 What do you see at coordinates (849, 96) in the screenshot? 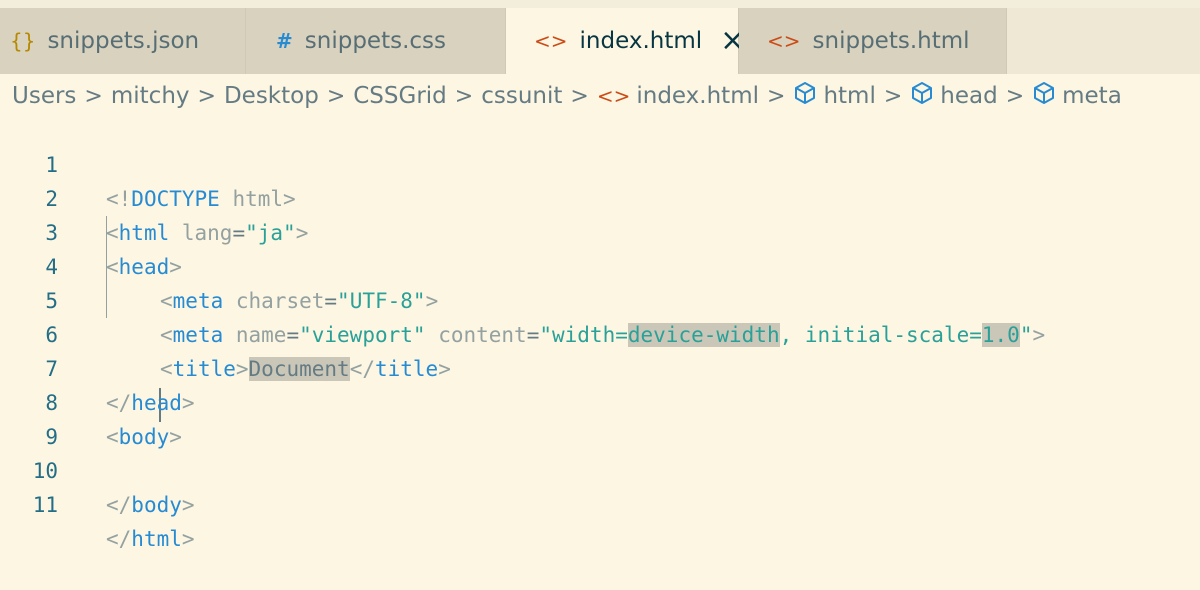
I see `breadcrumb-item-html: html` at bounding box center [849, 96].